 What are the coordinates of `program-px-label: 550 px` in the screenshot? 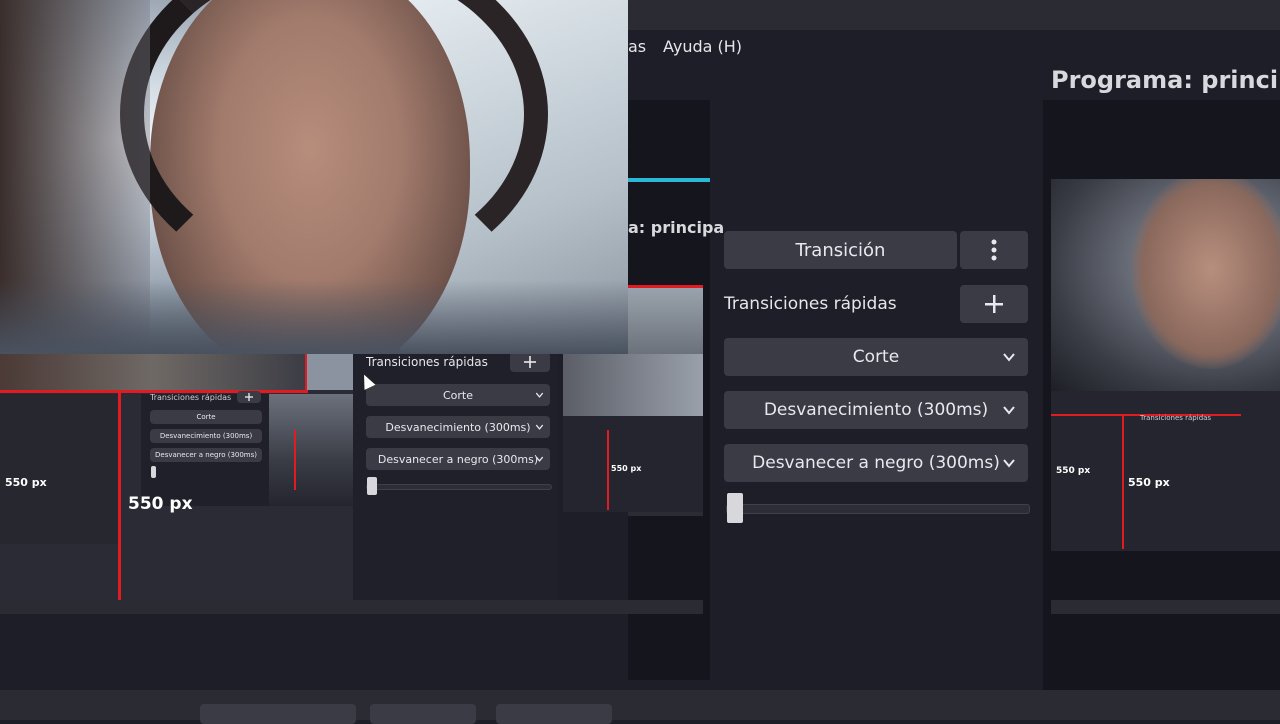 It's located at (1149, 482).